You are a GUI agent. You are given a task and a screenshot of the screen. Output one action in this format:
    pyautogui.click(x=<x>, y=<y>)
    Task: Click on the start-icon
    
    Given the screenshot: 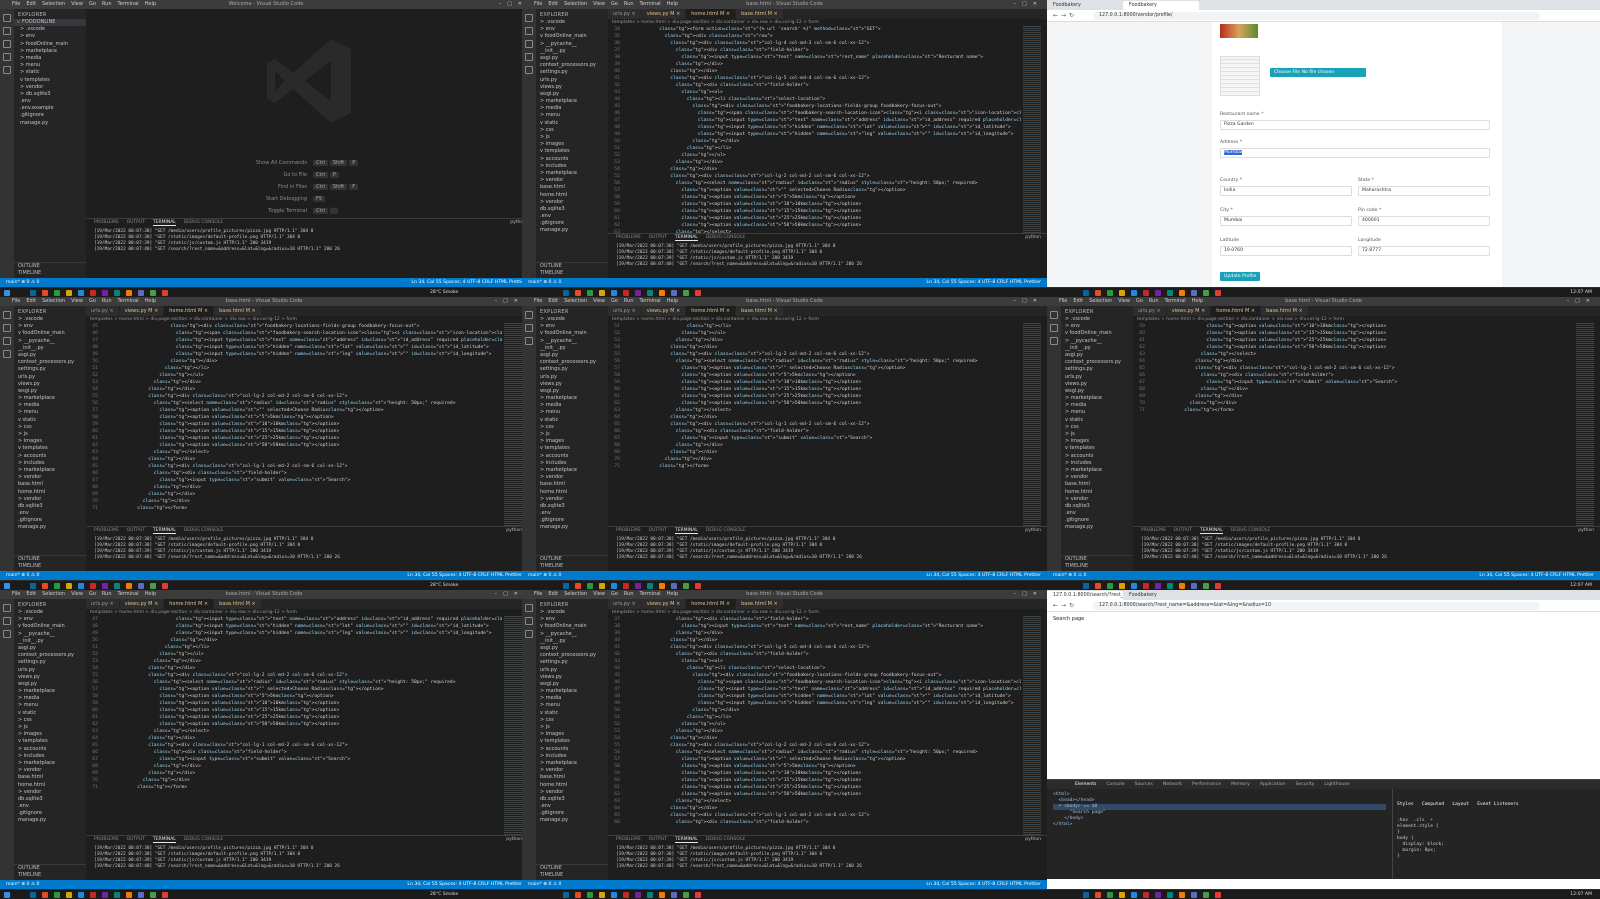 What is the action you would take?
    pyautogui.click(x=7, y=586)
    